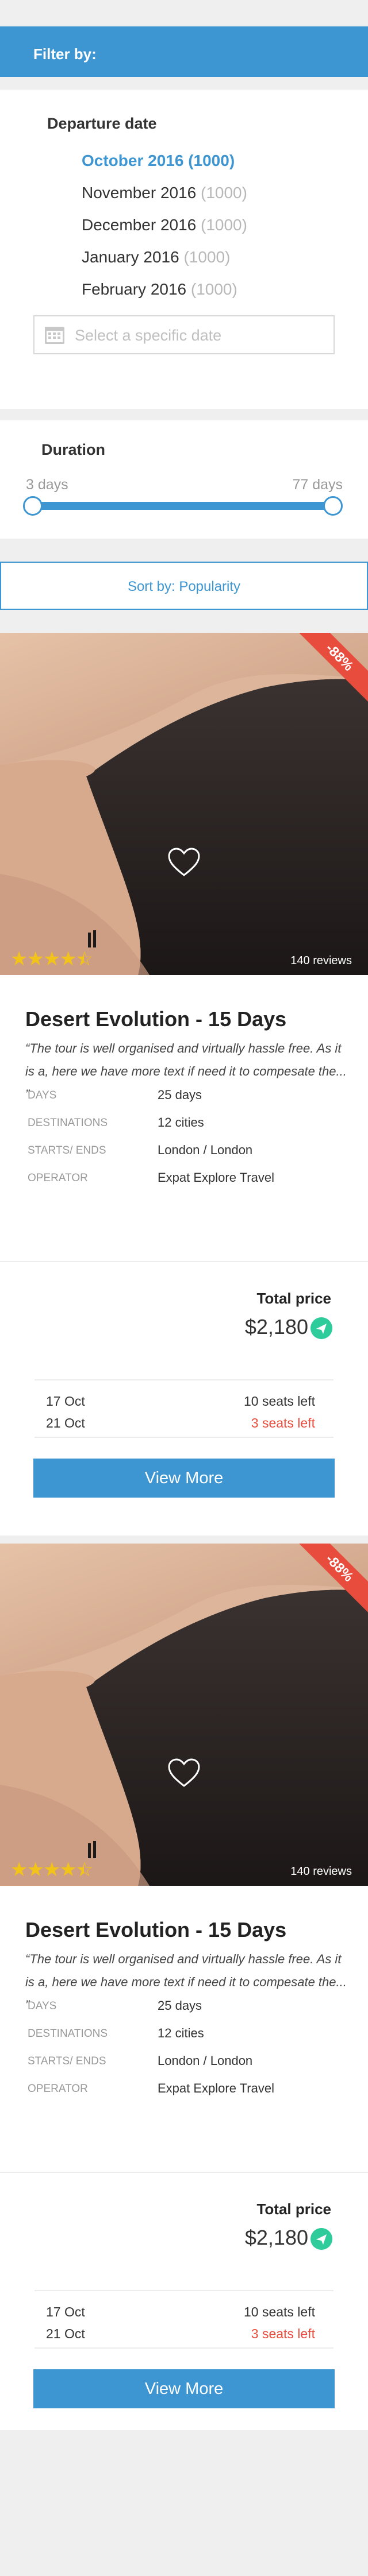 The height and width of the screenshot is (2576, 368). Describe the element at coordinates (47, 485) in the screenshot. I see `duration-min-label: 3 days` at that location.